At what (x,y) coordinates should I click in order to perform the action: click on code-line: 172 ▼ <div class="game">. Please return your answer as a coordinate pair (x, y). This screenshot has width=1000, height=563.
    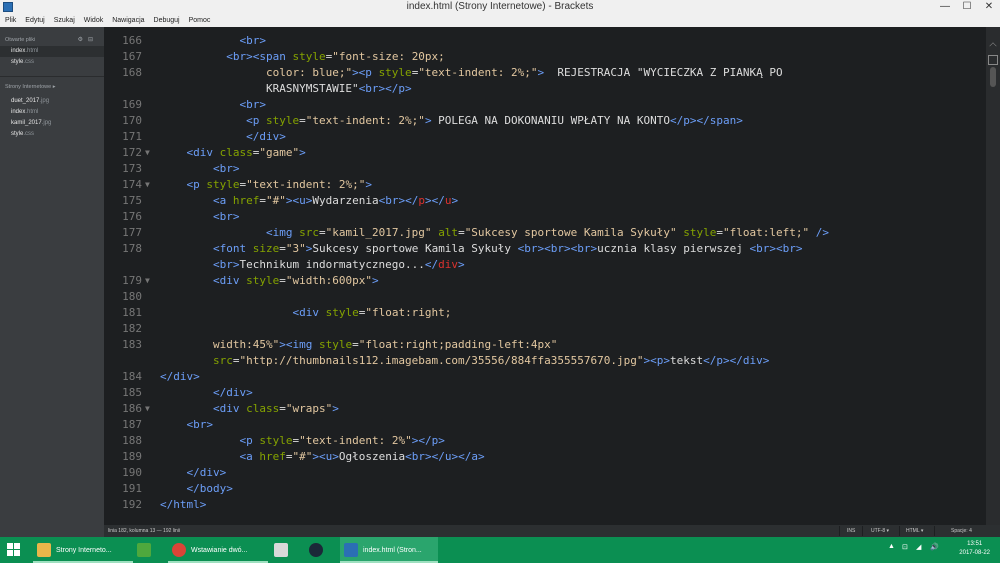
    Looking at the image, I should click on (545, 153).